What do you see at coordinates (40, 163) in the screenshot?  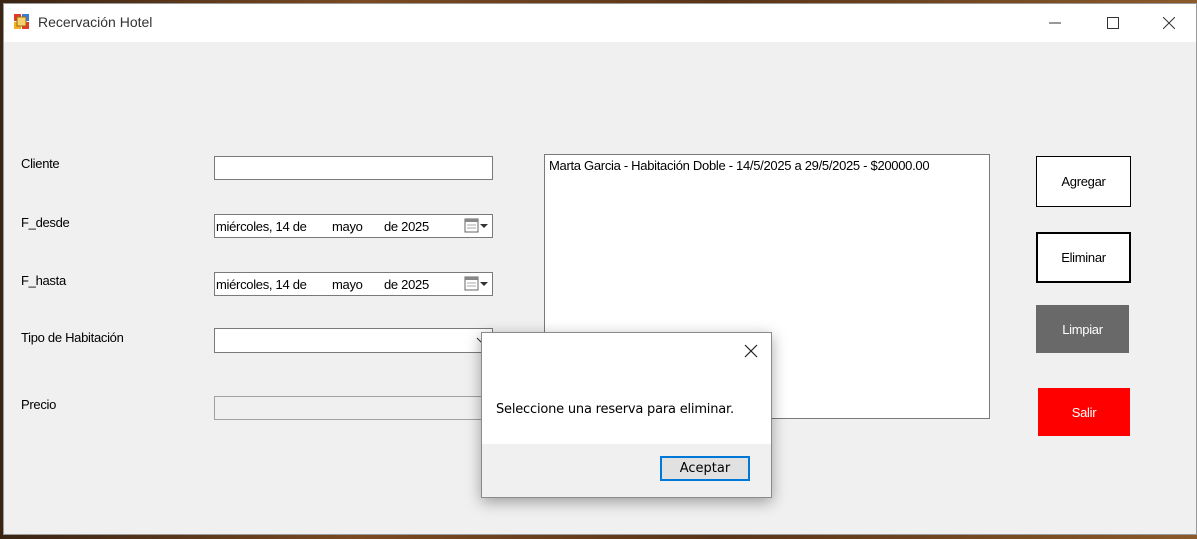 I see `cliente-label: Cliente` at bounding box center [40, 163].